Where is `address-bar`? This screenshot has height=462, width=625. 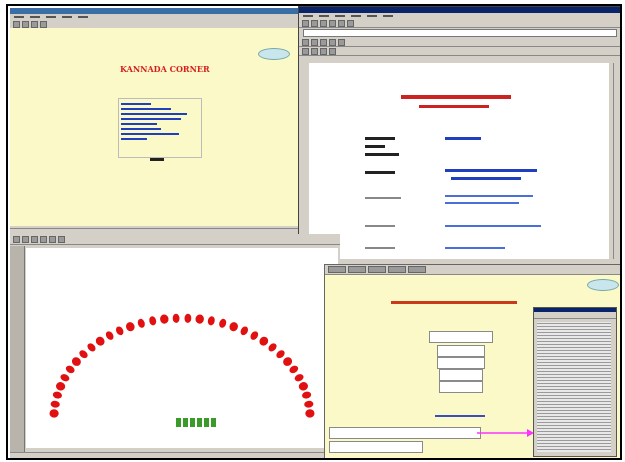 address-bar is located at coordinates (460, 33).